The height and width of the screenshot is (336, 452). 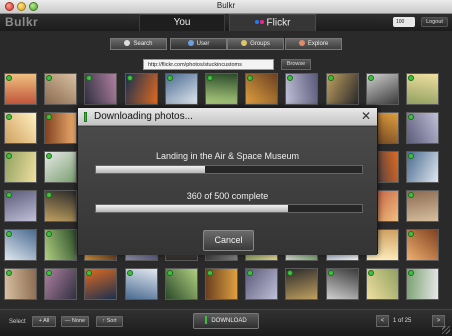 I want to click on resize-grip-icon, so click(x=446, y=330).